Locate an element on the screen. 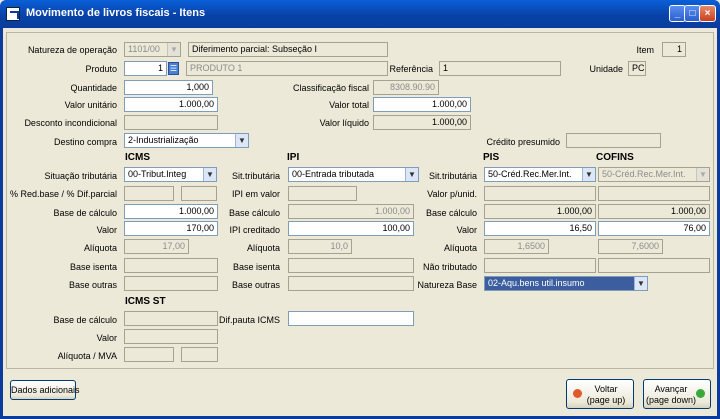 This screenshot has height=419, width=720. icms-aliquota-label: Alíquota is located at coordinates (100, 248).